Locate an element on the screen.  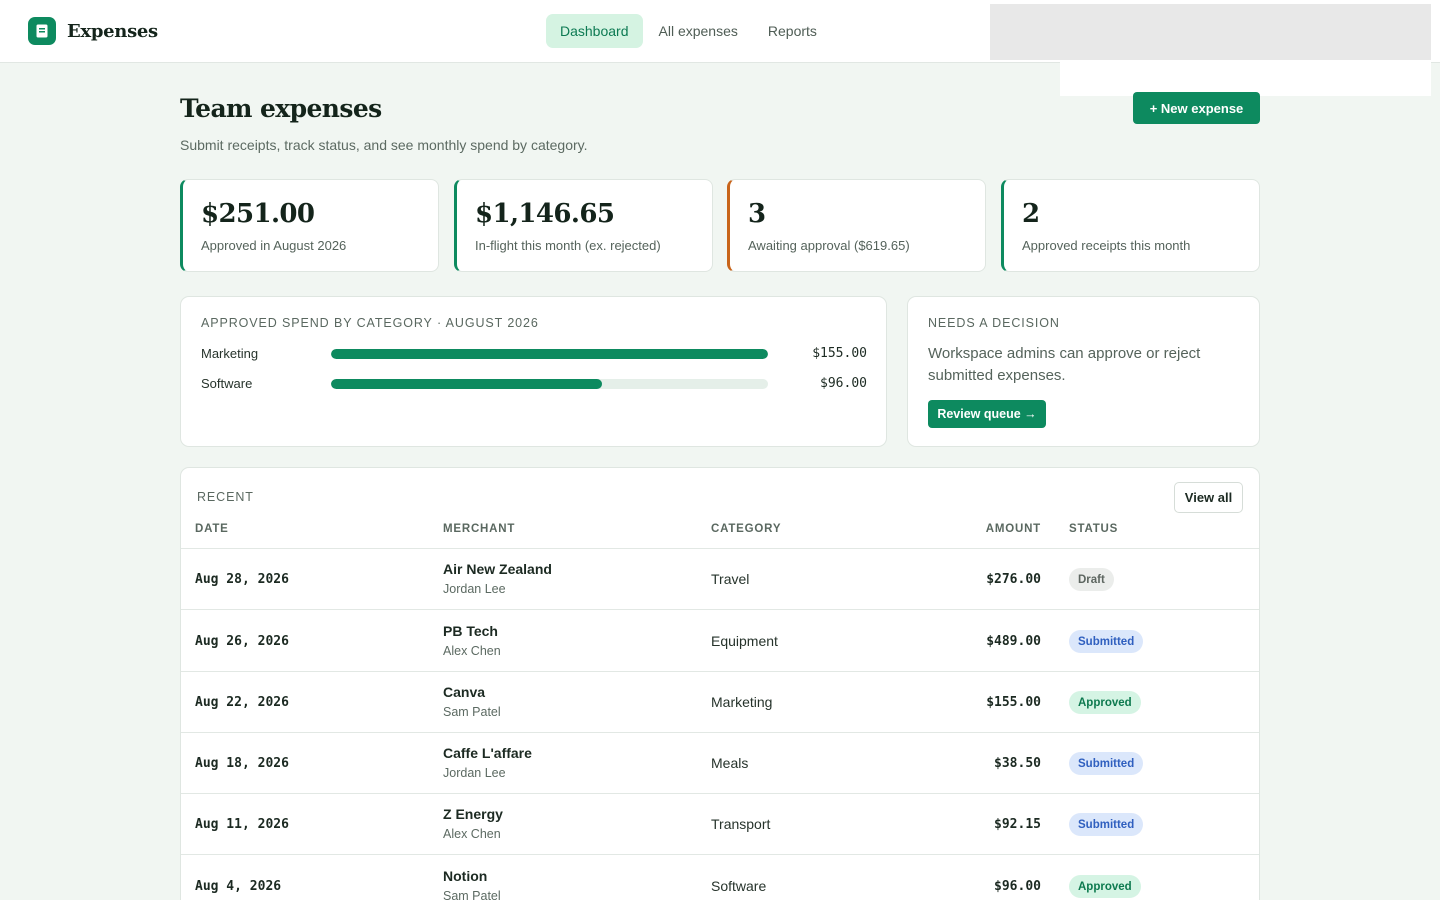
nav-reports: Reports is located at coordinates (792, 31).